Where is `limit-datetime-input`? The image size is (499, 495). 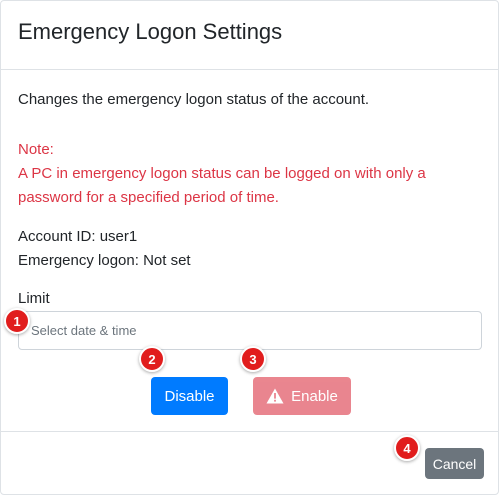 limit-datetime-input is located at coordinates (250, 330).